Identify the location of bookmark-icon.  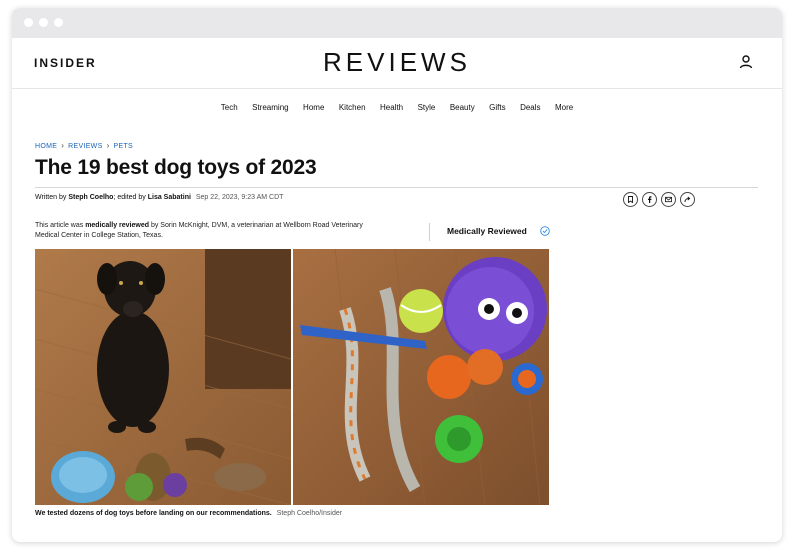
(630, 199).